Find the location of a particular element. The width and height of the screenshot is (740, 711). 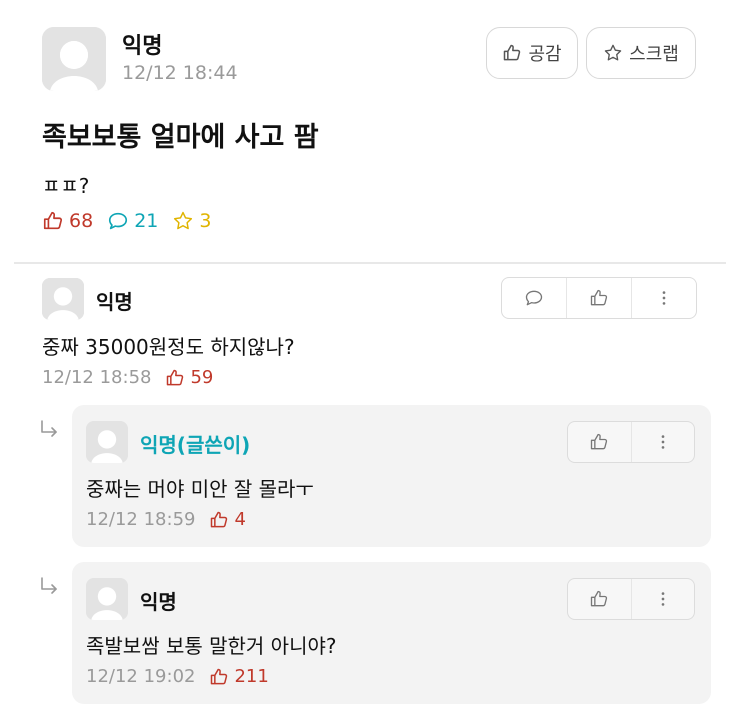

reply-text: 족발보쌈 보통 말한거 아니야? is located at coordinates (211, 646).